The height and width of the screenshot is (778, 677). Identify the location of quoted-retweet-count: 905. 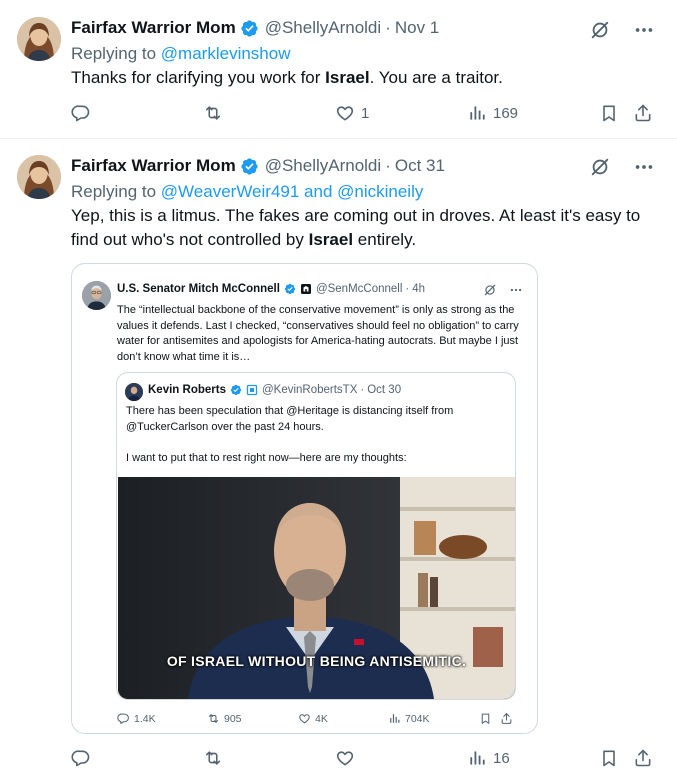
(233, 718).